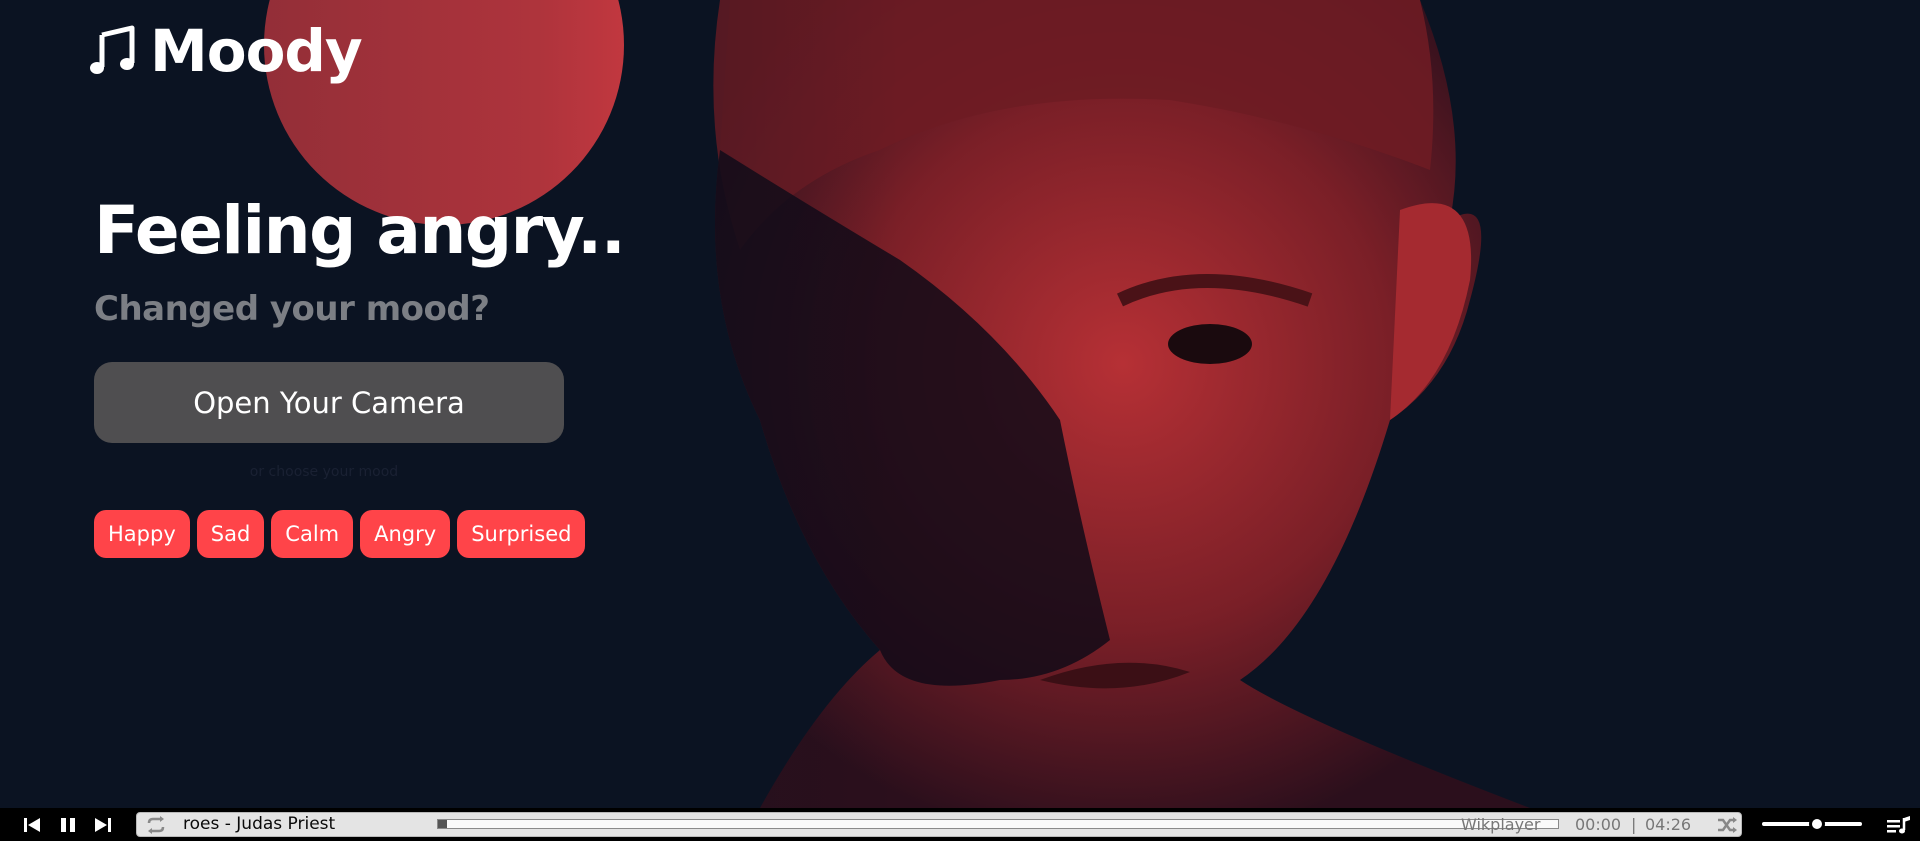 The height and width of the screenshot is (841, 1920). Describe the element at coordinates (329, 402) in the screenshot. I see `open-camera-button: Open Your Camera` at that location.